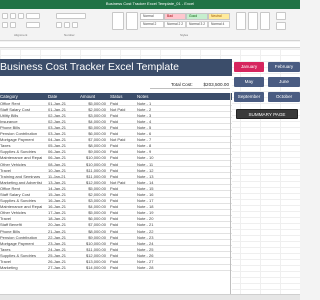 Image resolution: width=320 pixels, height=300 pixels. What do you see at coordinates (152, 212) in the screenshot?
I see `cell-note: Note - 19` at bounding box center [152, 212].